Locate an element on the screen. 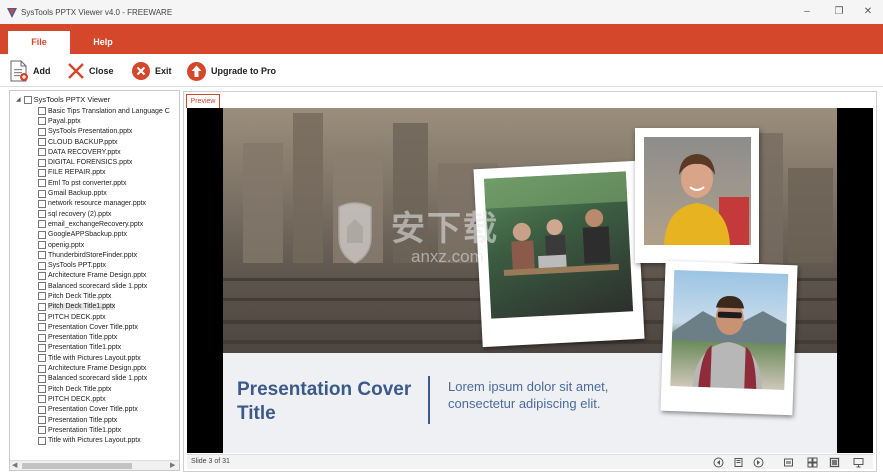  exit-label: Exit is located at coordinates (163, 71).